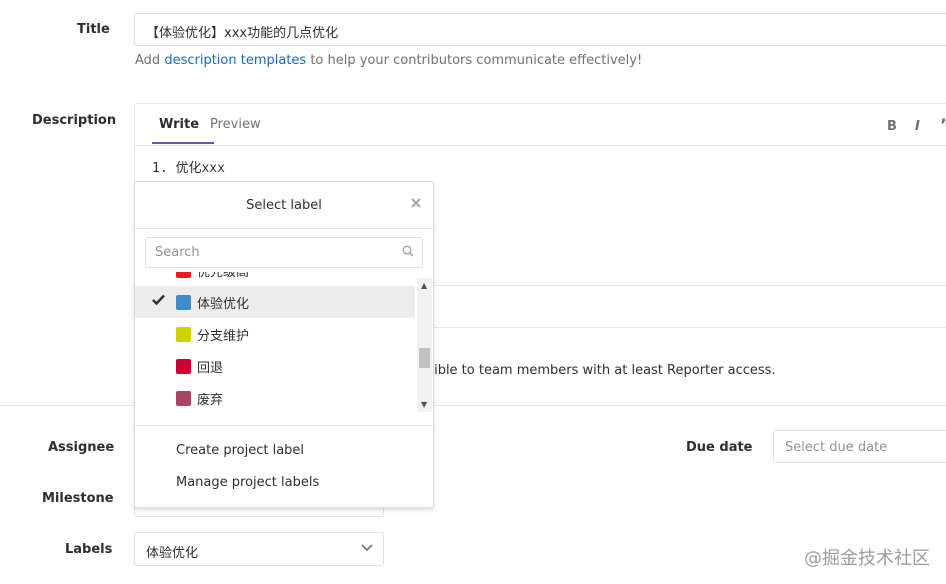  I want to click on due-date-input: Select due date, so click(859, 446).